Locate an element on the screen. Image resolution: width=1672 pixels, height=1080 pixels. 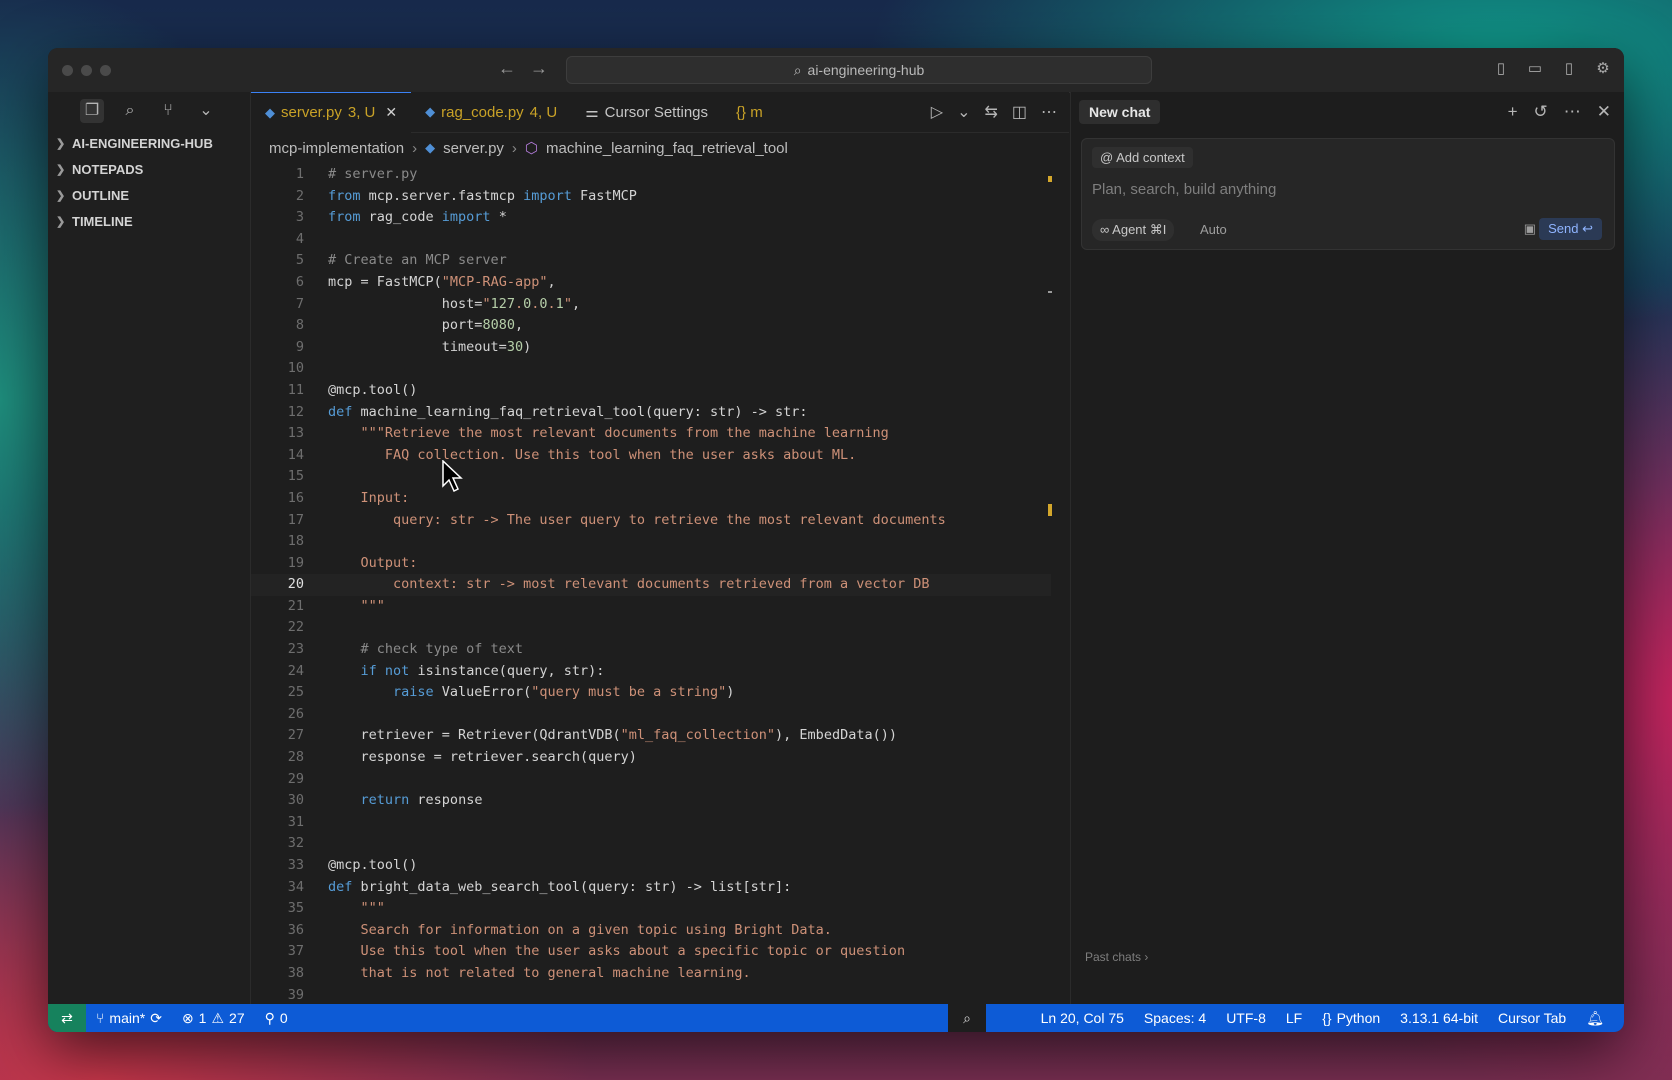
code-line: 32 is located at coordinates (651, 844).